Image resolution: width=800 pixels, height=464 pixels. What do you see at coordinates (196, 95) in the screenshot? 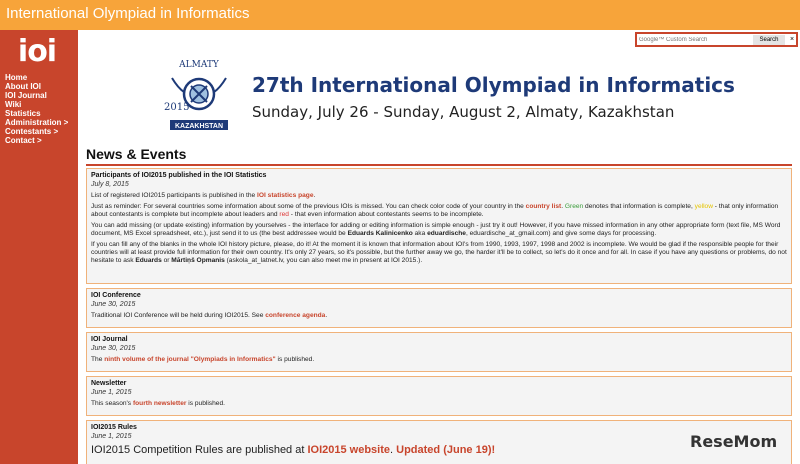
I see `ioi2015-emblem: ALMATY 2015 KAZAKHSTAN` at bounding box center [196, 95].